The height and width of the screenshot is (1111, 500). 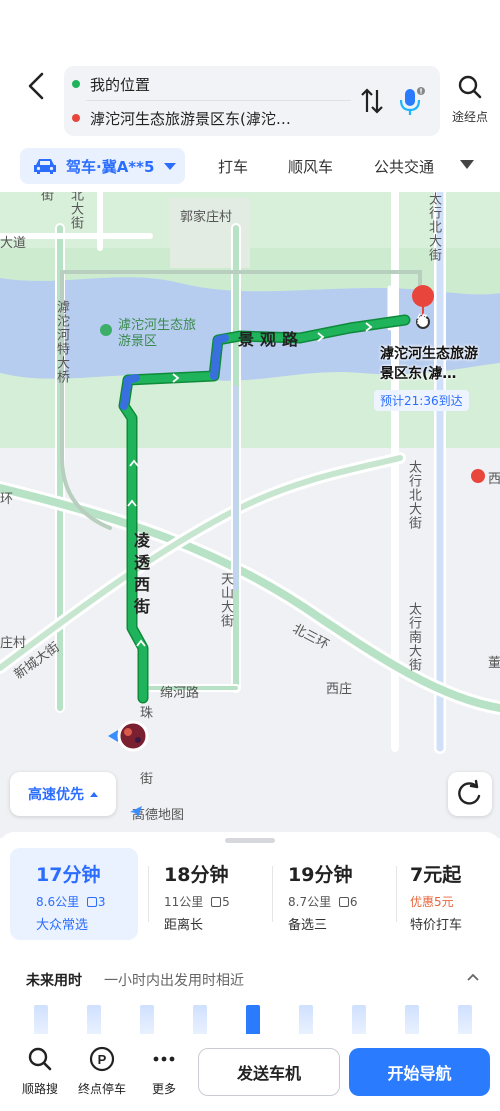 What do you see at coordinates (470, 102) in the screenshot?
I see `add-waypoint-button: 途经点` at bounding box center [470, 102].